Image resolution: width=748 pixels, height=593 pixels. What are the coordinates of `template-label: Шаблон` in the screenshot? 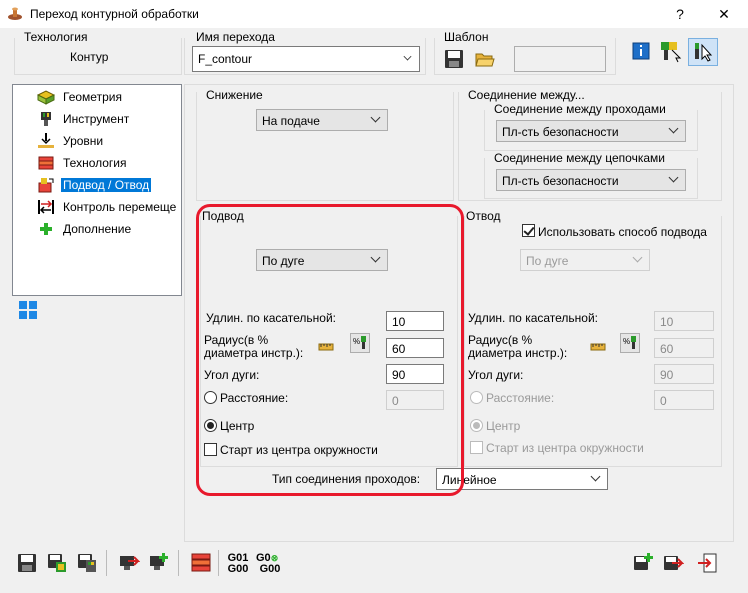 It's located at (466, 37).